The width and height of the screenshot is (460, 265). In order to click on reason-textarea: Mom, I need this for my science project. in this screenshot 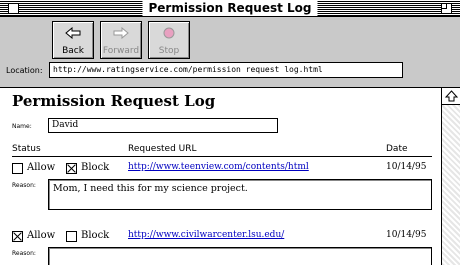, I will do `click(240, 194)`.